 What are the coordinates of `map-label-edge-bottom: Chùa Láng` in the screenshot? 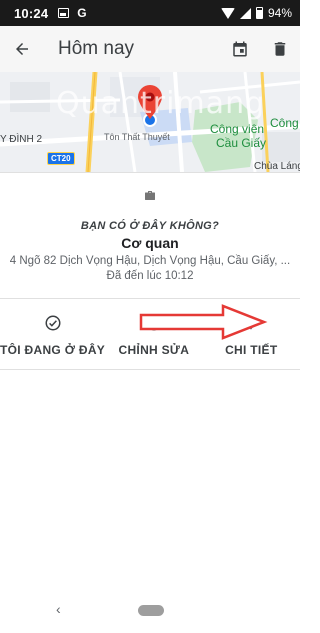 It's located at (277, 166).